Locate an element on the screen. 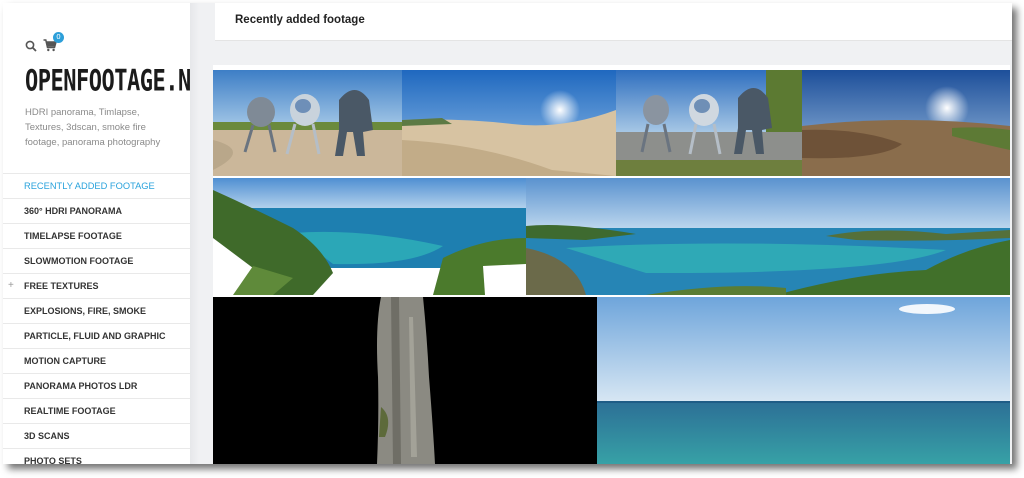  nav-item-label: PARTICLE, FLUID AND GRAPHIC is located at coordinates (95, 336).